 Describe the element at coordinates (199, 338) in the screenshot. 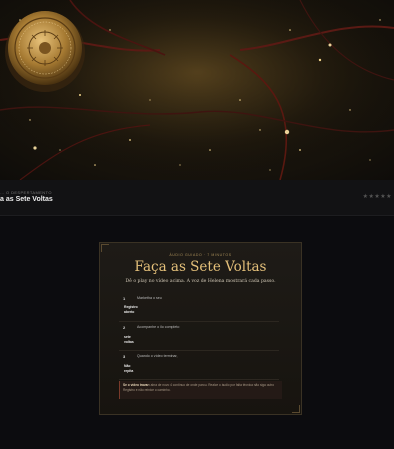

I see `step-item: 2 Acompanhe o ilo completo sete voltas` at that location.